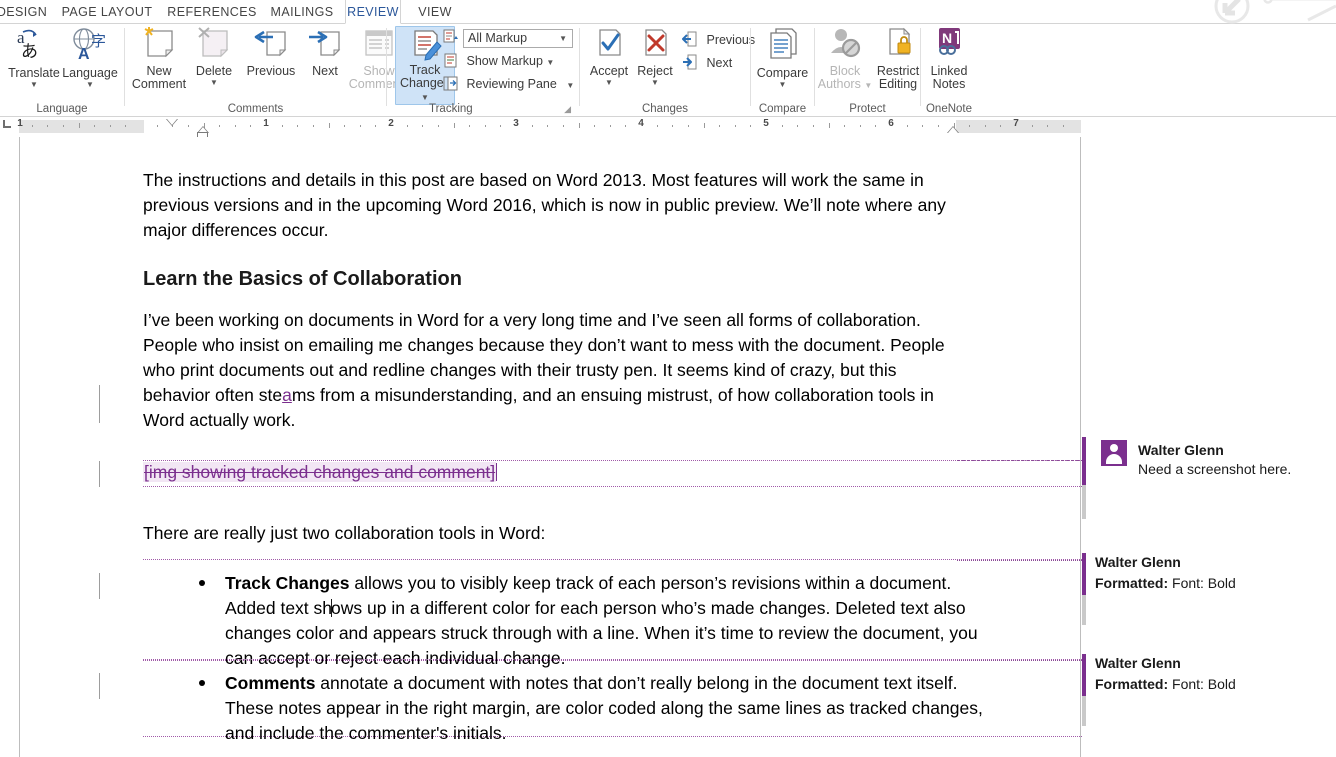 The width and height of the screenshot is (1336, 757). I want to click on next-change-button: Next, so click(707, 64).